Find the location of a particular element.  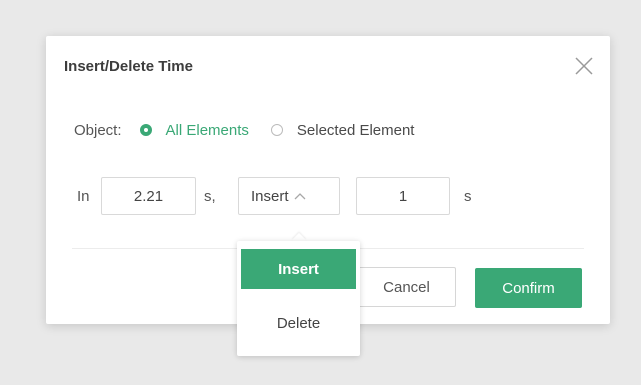

radio-all-elements-label: All Elements is located at coordinates (207, 130).